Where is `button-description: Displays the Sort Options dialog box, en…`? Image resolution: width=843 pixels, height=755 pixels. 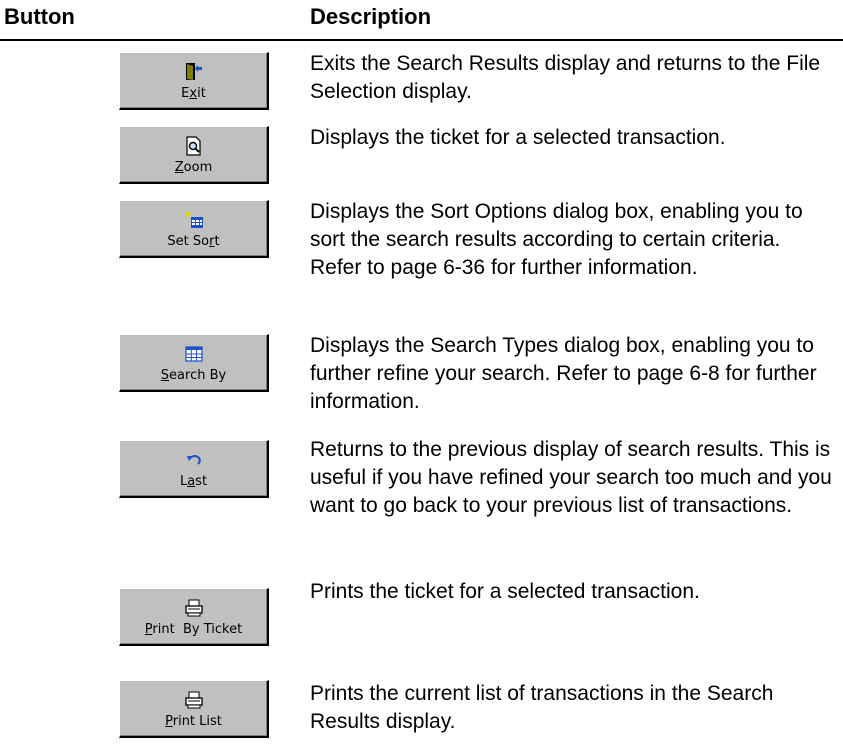
button-description: Displays the Sort Options dialog box, en… is located at coordinates (556, 239).